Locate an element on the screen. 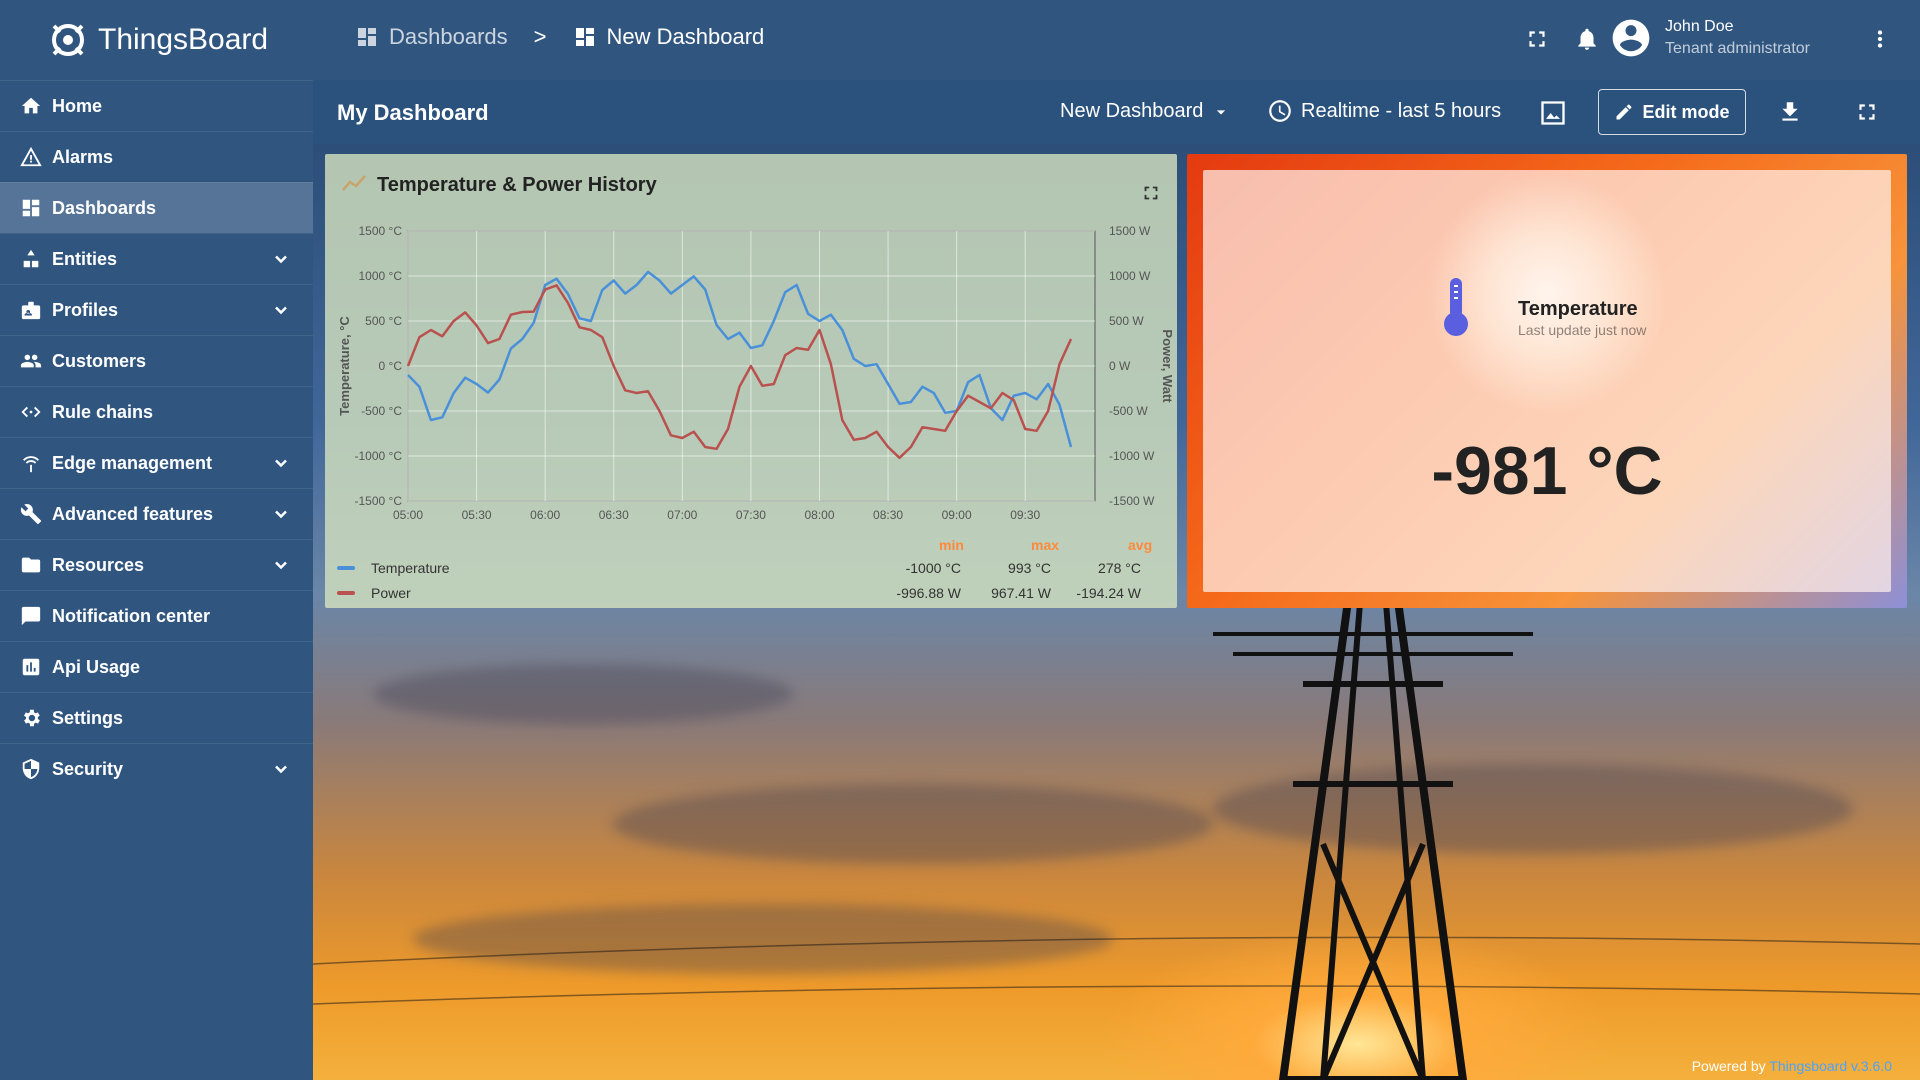  edge-icon is located at coordinates (31, 463).